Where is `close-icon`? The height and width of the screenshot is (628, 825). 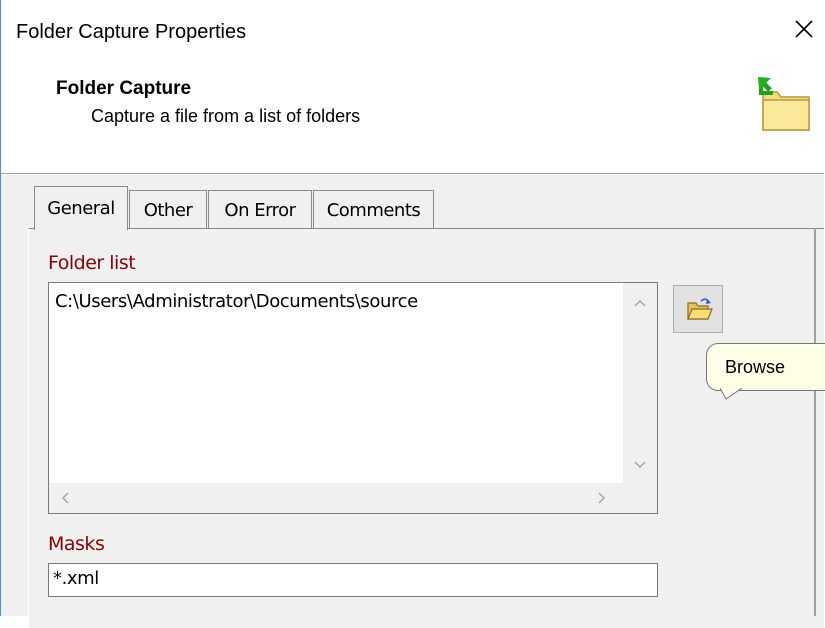 close-icon is located at coordinates (804, 29).